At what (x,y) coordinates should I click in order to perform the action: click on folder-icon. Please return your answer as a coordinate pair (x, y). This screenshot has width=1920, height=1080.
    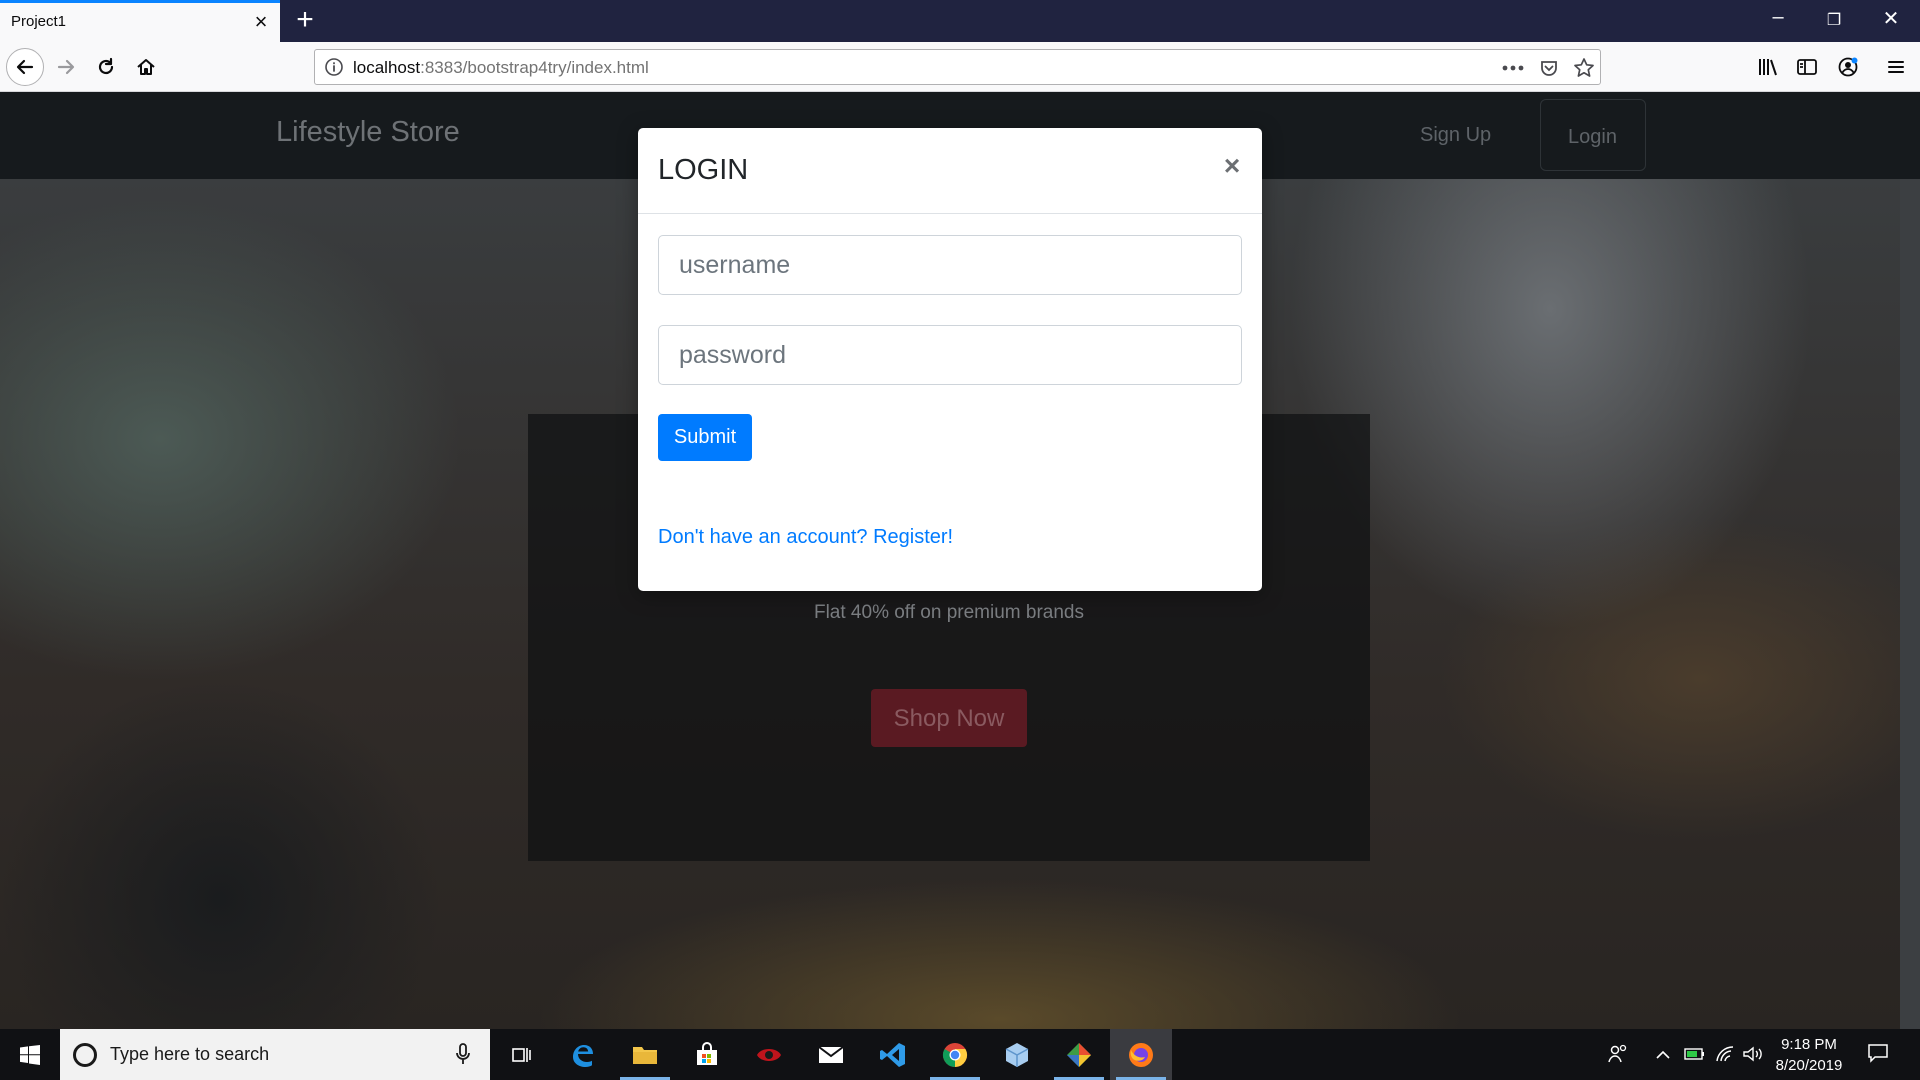
    Looking at the image, I should click on (645, 1055).